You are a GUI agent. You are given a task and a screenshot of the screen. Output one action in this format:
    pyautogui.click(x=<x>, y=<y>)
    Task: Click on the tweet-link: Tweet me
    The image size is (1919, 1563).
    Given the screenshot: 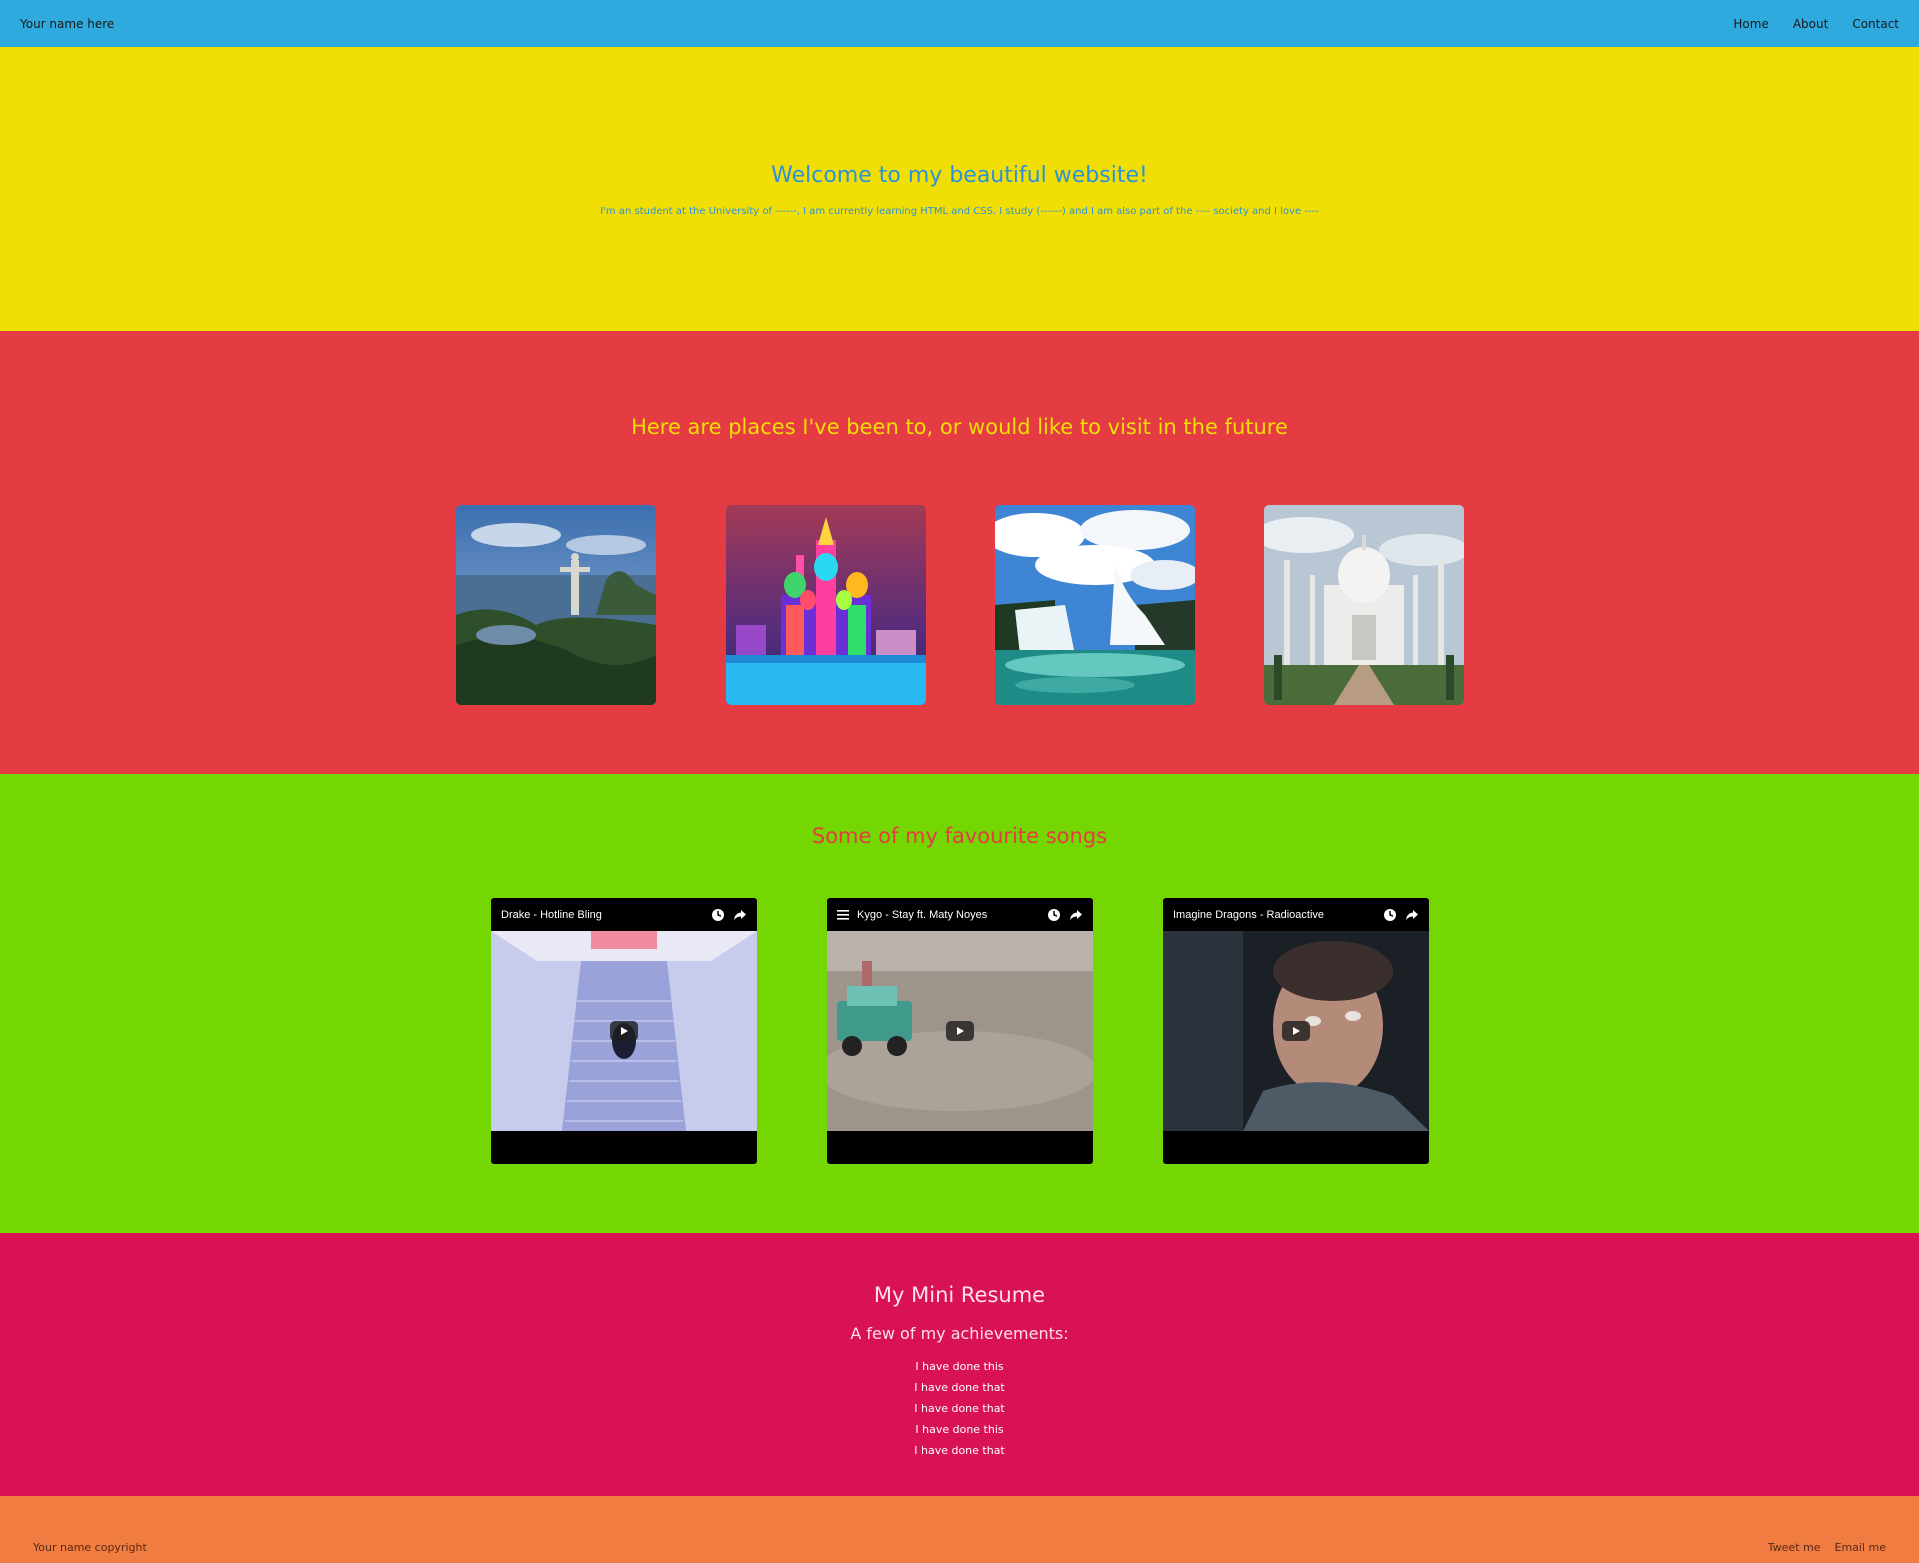 What is the action you would take?
    pyautogui.click(x=1794, y=1547)
    